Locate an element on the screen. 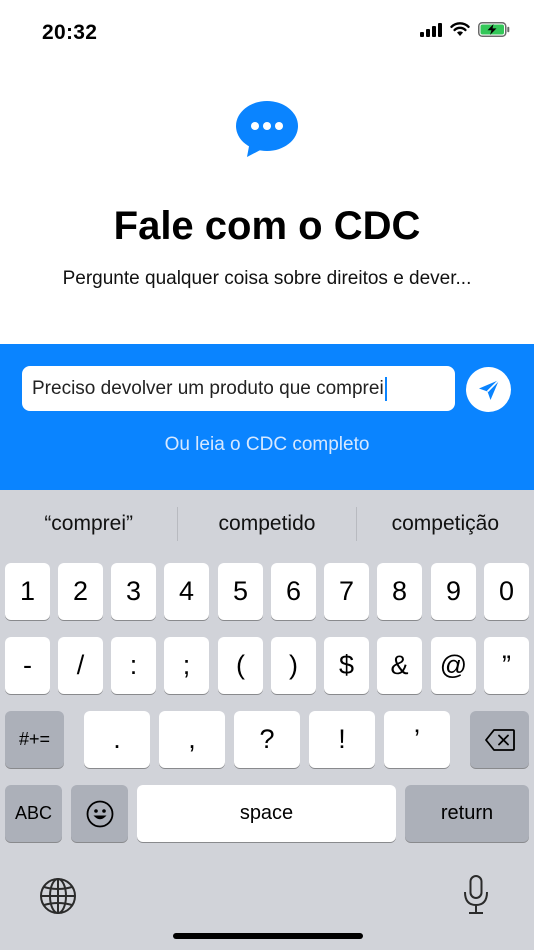 Image resolution: width=534 pixels, height=950 pixels. chat-bubble-icon is located at coordinates (267, 129).